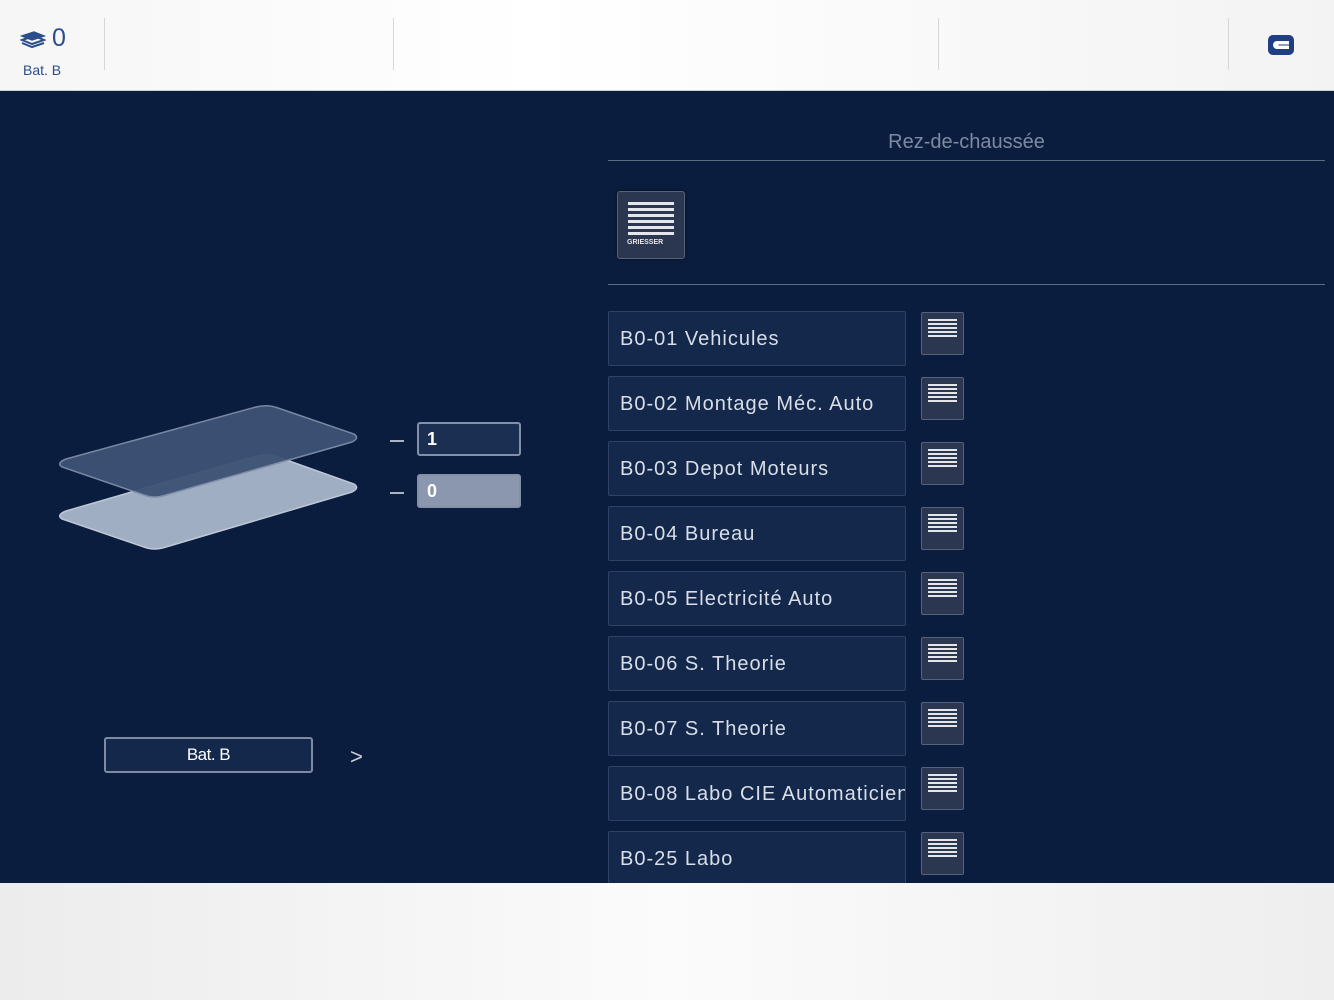 The image size is (1334, 1000). I want to click on level-0-button: 0, so click(469, 491).